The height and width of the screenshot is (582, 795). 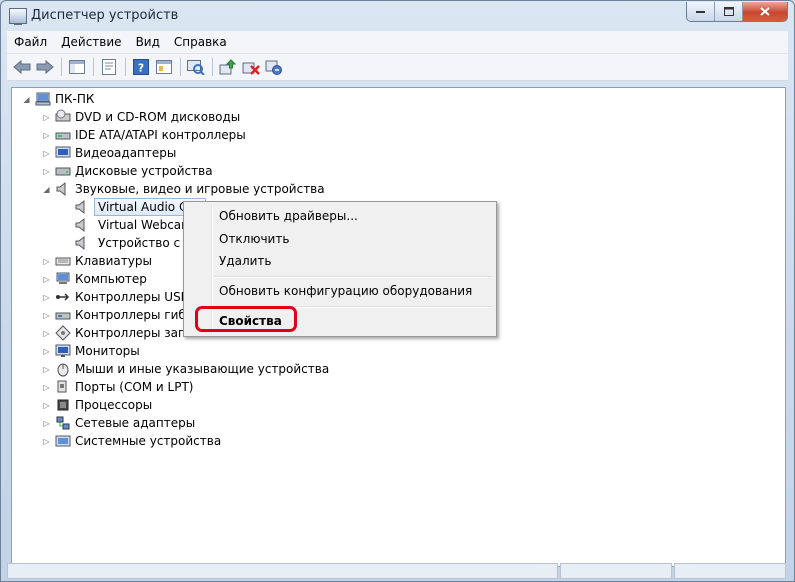 I want to click on menu-scan-hardware: Обновить конфигурацию оборудования, so click(x=345, y=291).